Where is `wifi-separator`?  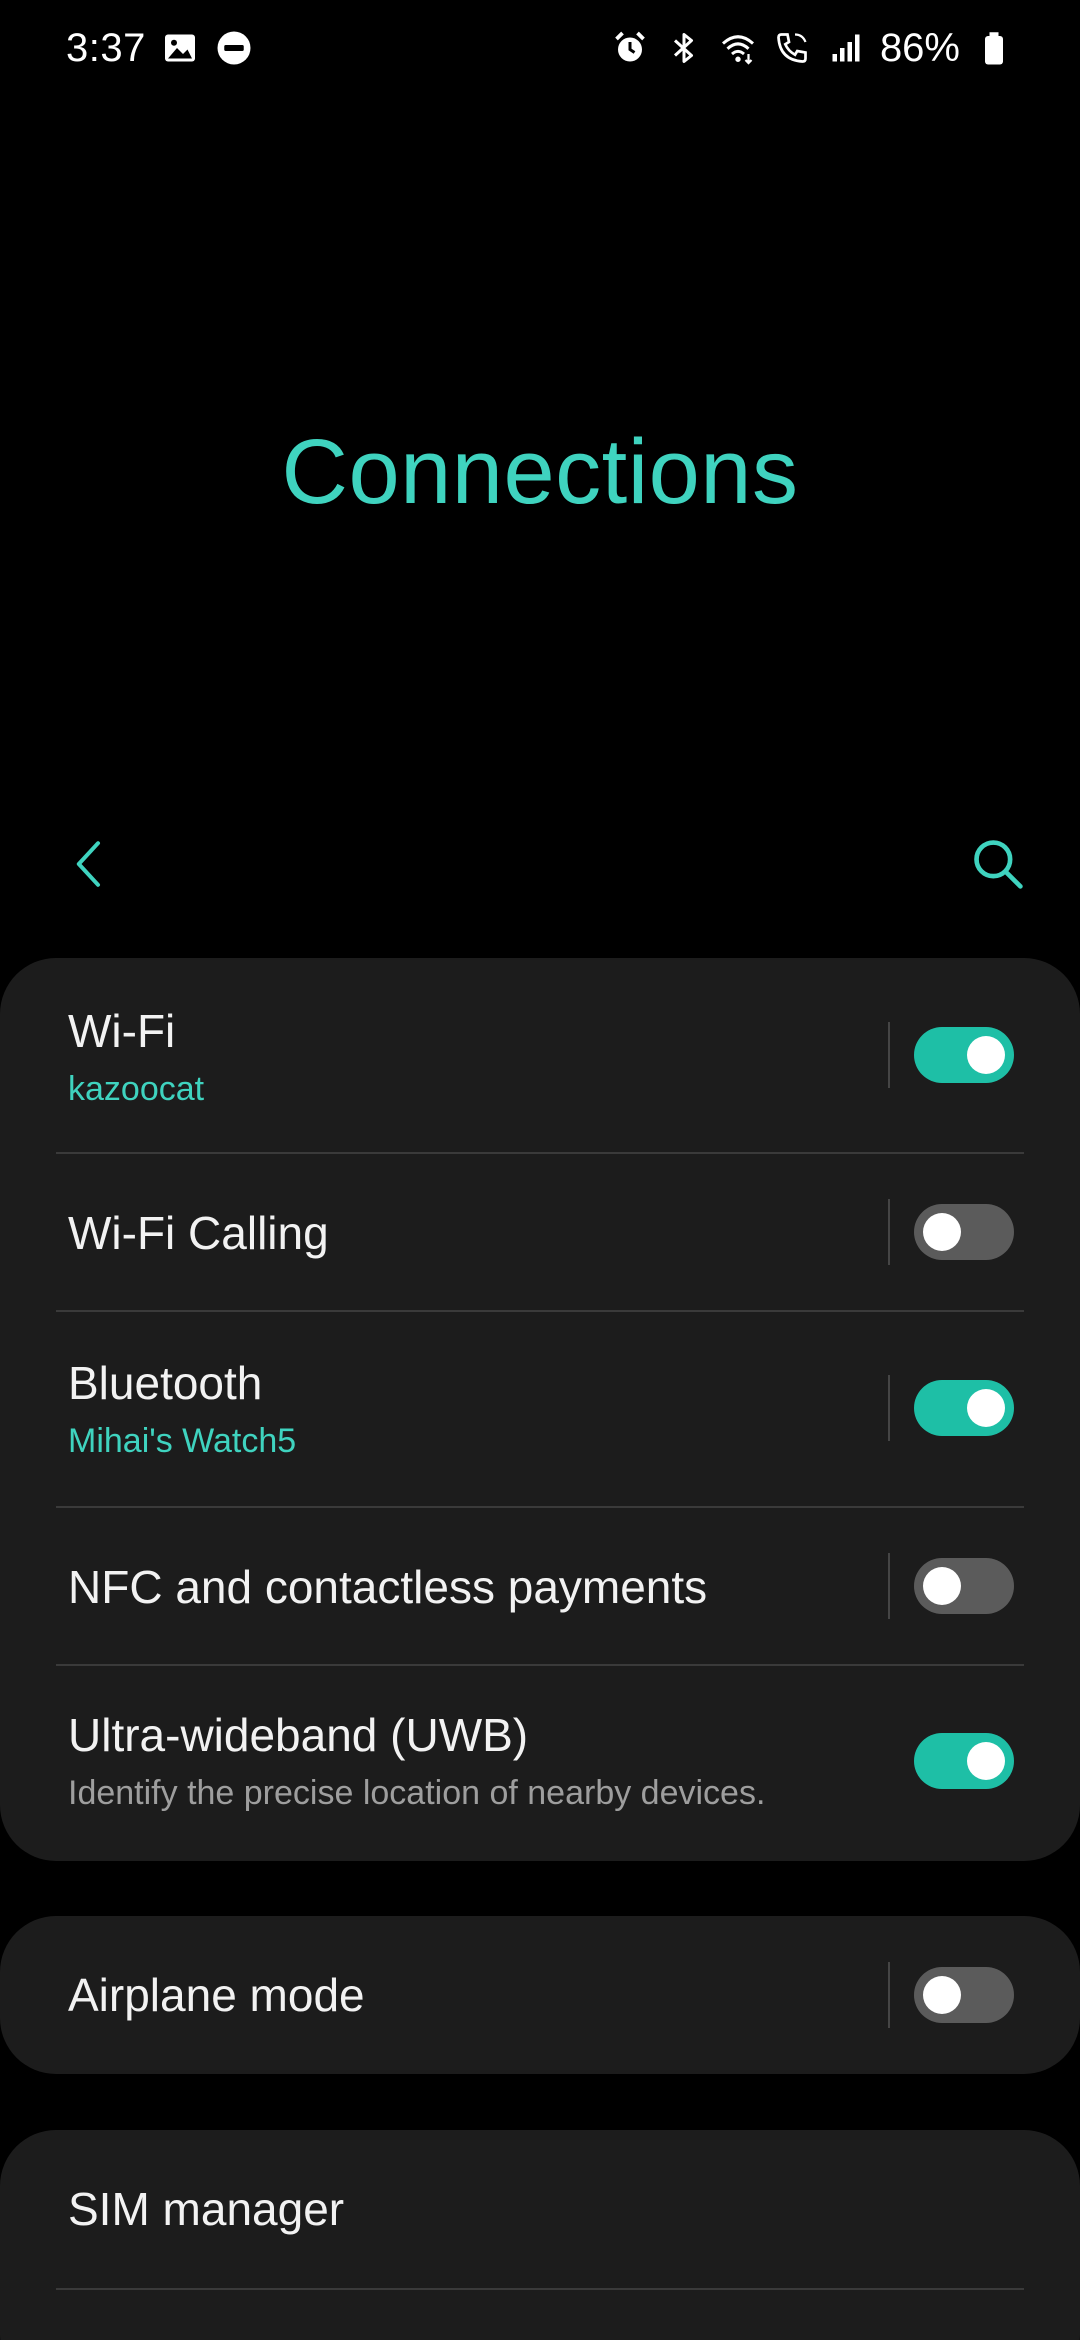
wifi-separator is located at coordinates (889, 1055).